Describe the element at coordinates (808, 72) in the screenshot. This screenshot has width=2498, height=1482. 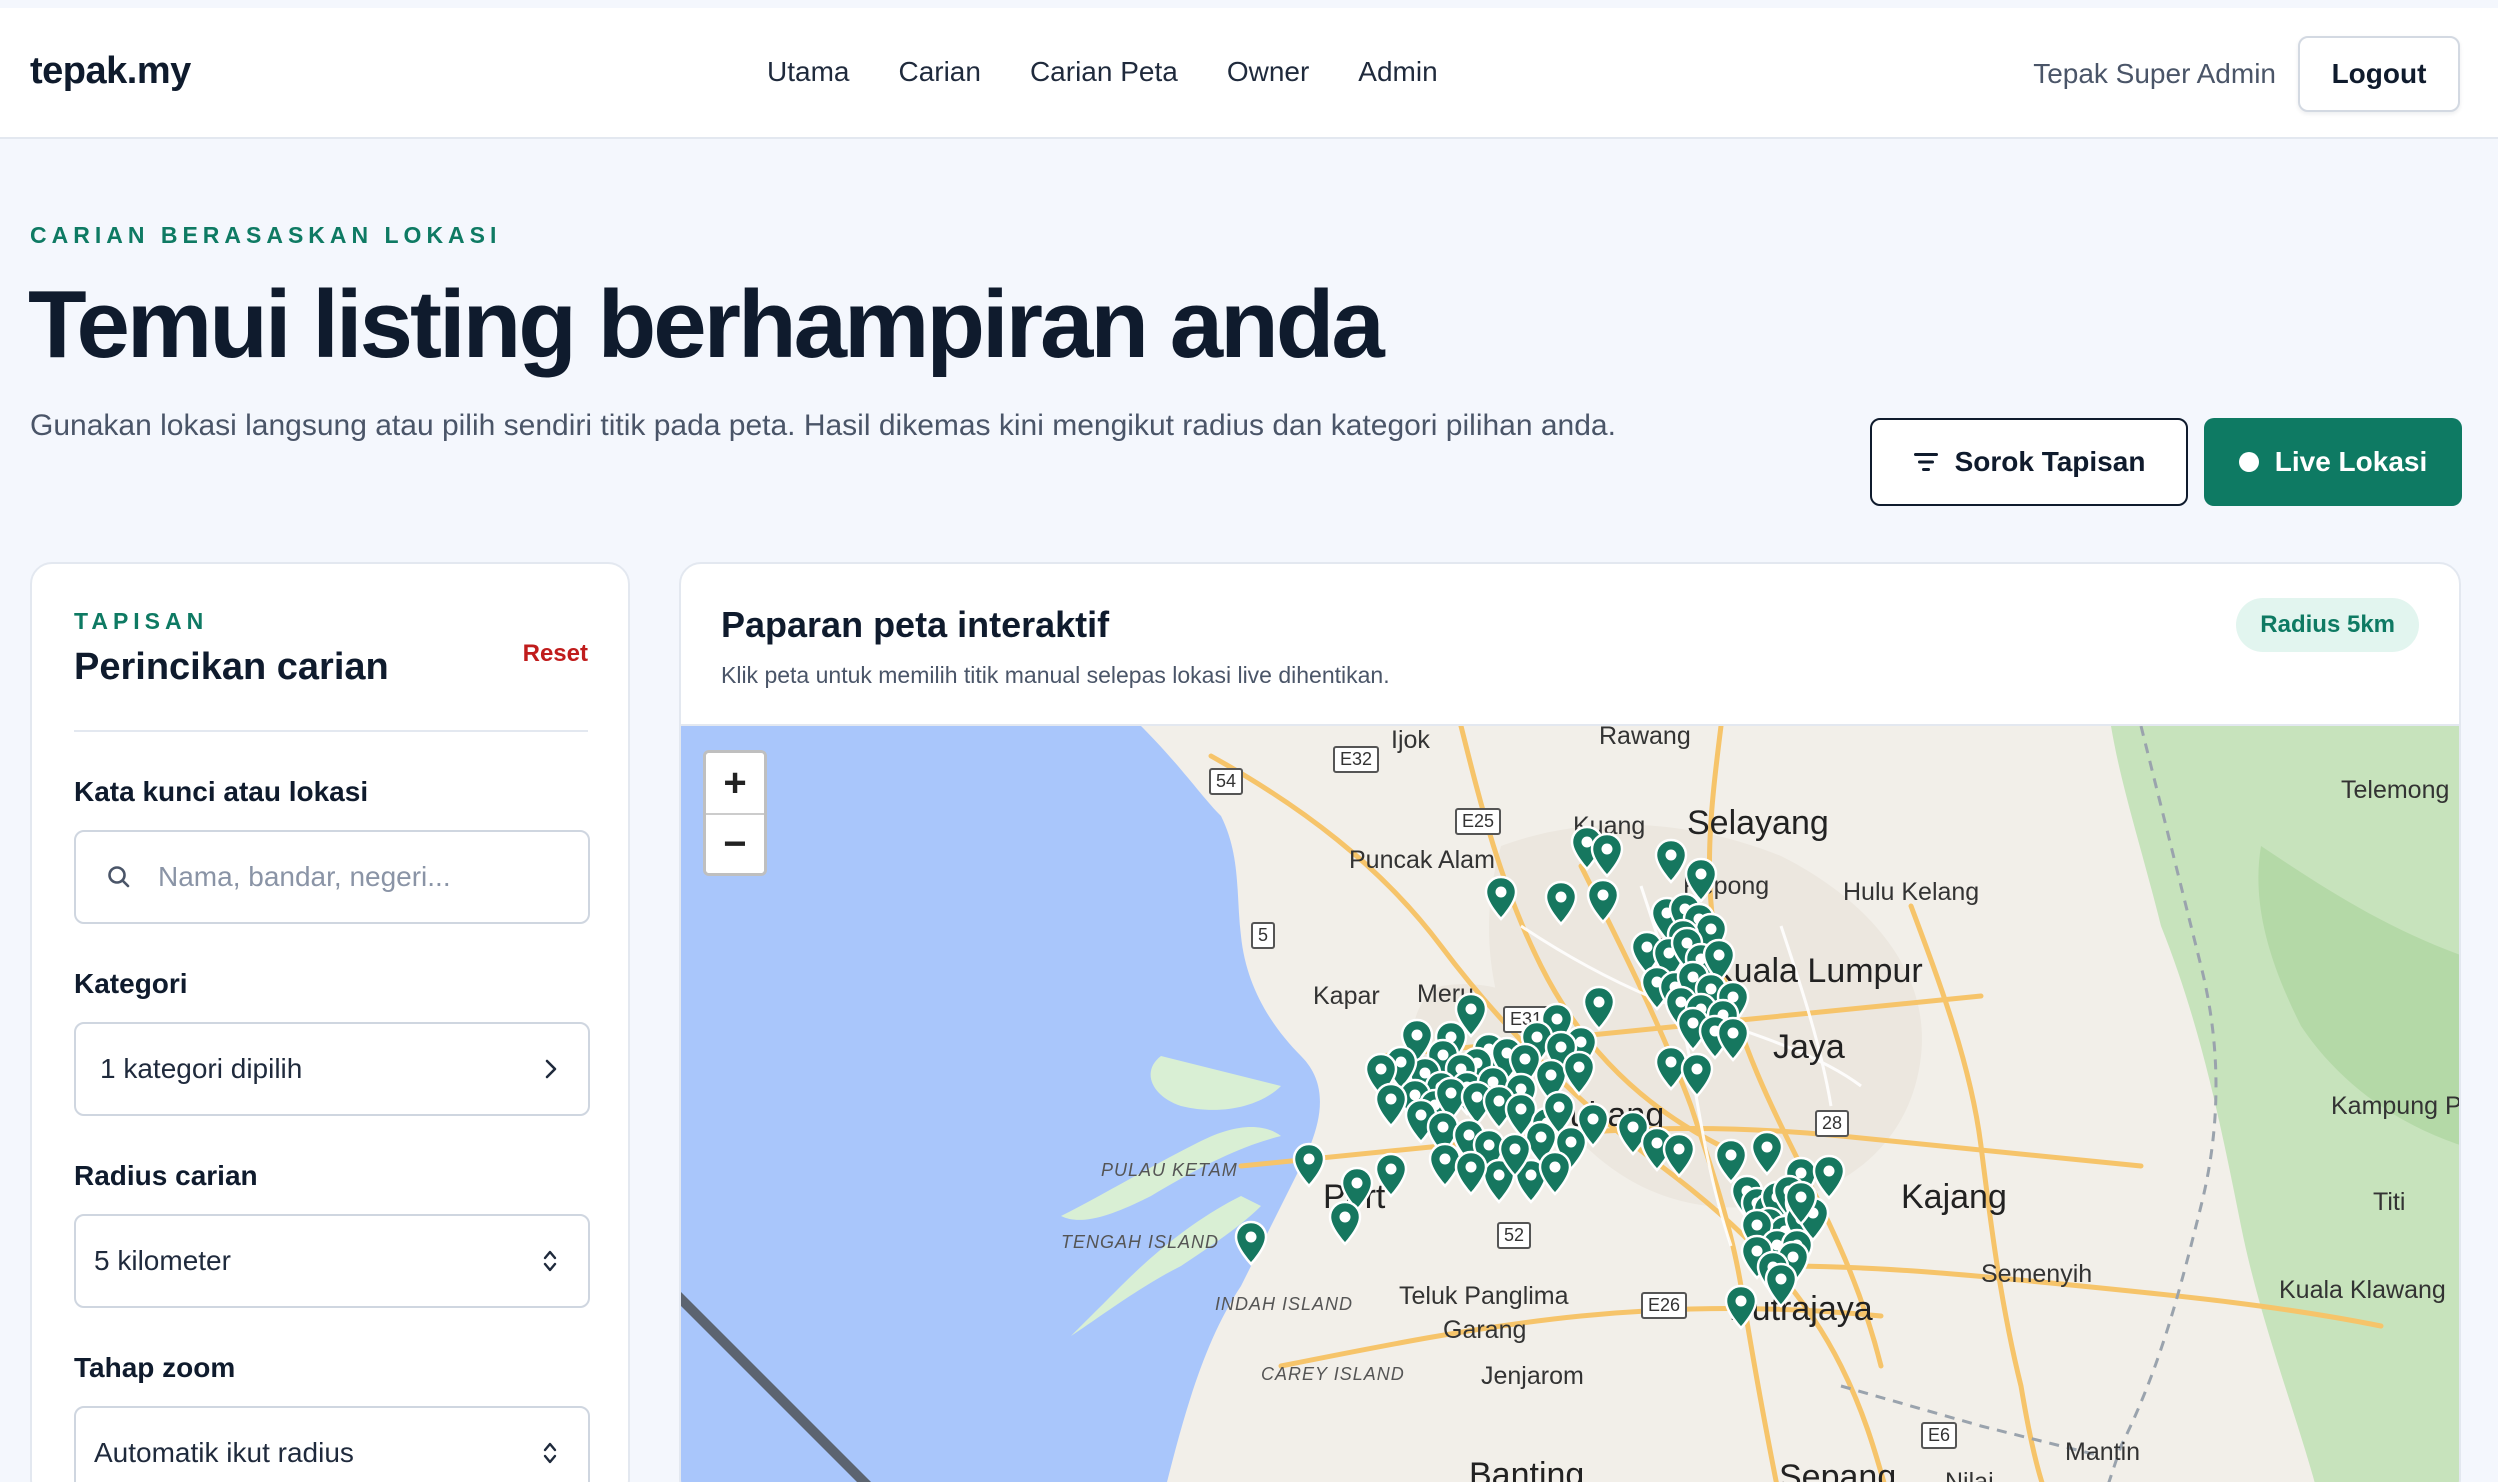
I see `nav-link-utama: Utama` at that location.